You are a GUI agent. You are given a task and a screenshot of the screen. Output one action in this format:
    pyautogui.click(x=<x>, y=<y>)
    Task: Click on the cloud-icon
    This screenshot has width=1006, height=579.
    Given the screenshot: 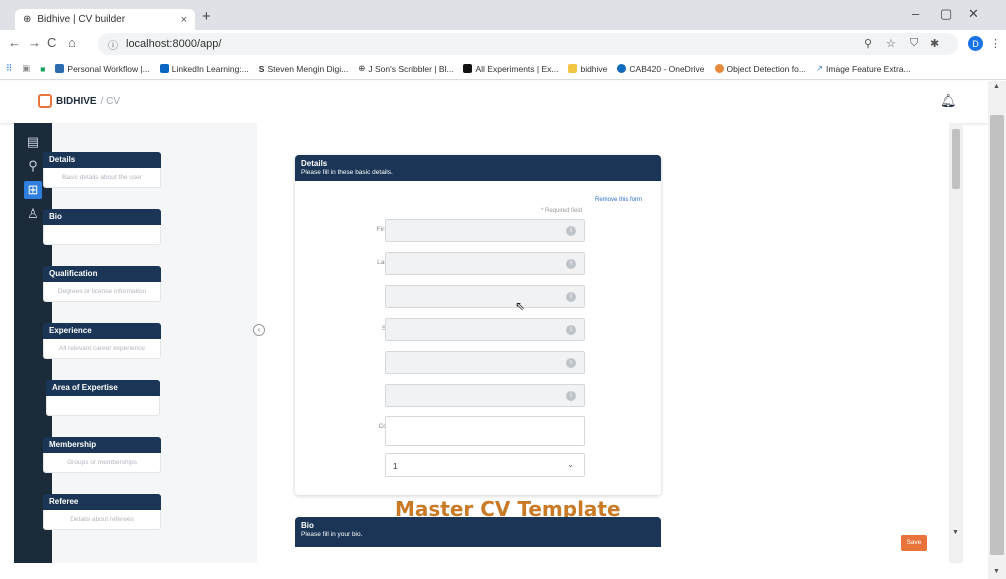 What is the action you would take?
    pyautogui.click(x=622, y=68)
    